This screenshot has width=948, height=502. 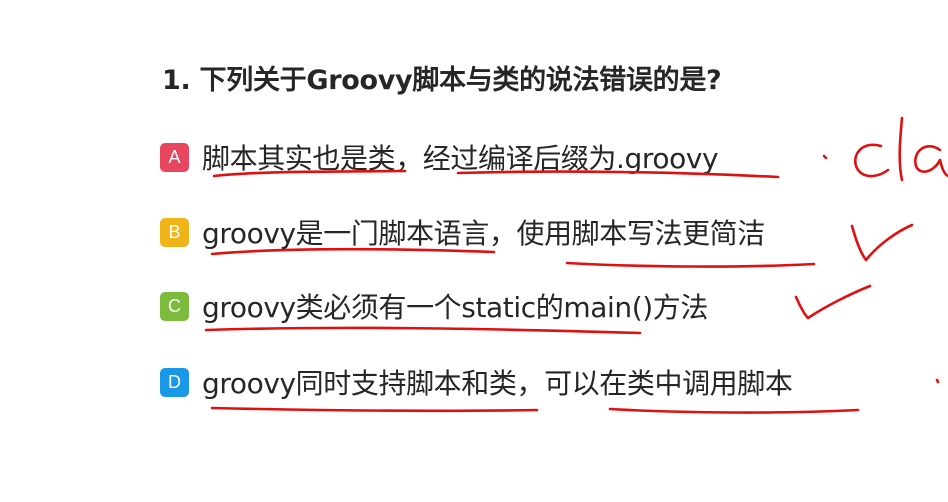 I want to click on option-b: B groovy是一门脚本语言，使用脚本写法更简洁, so click(x=462, y=232).